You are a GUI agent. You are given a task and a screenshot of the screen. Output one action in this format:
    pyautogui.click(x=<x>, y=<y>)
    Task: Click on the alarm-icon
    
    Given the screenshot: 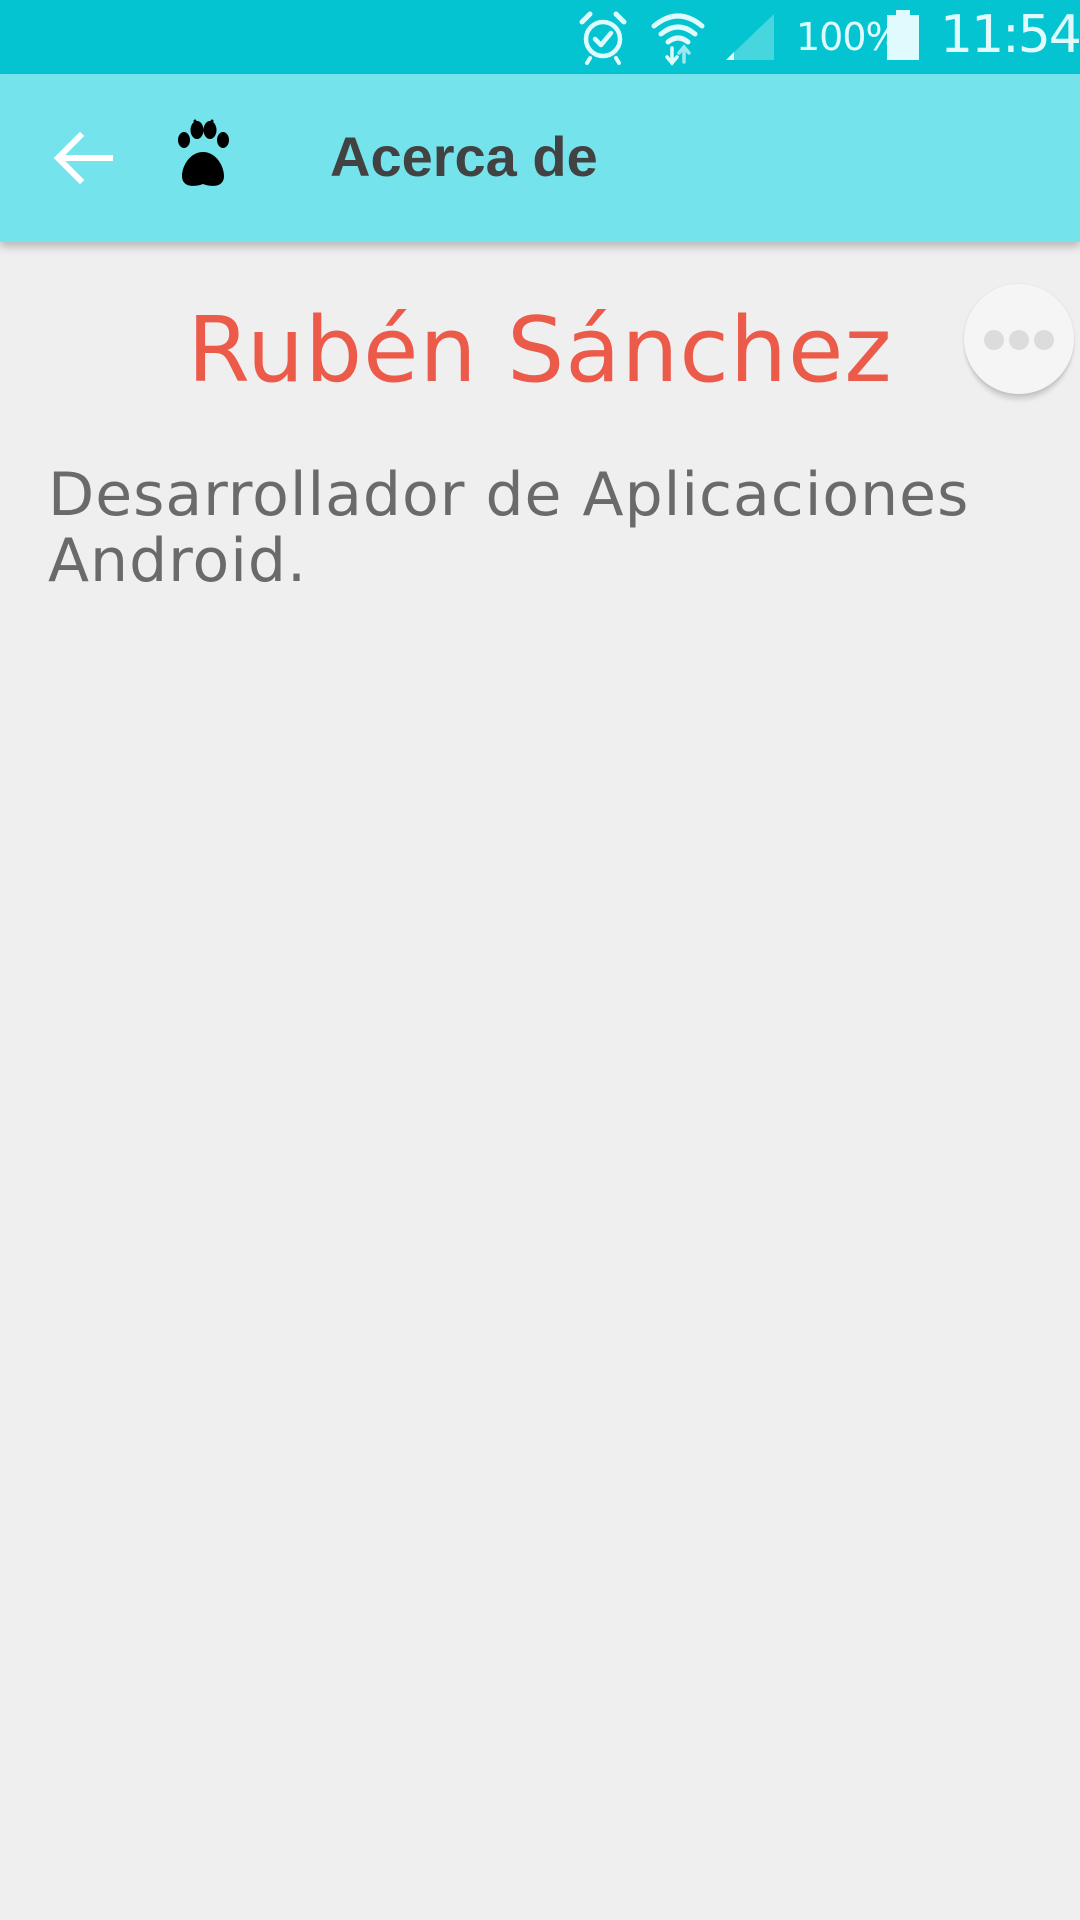 What is the action you would take?
    pyautogui.click(x=603, y=38)
    